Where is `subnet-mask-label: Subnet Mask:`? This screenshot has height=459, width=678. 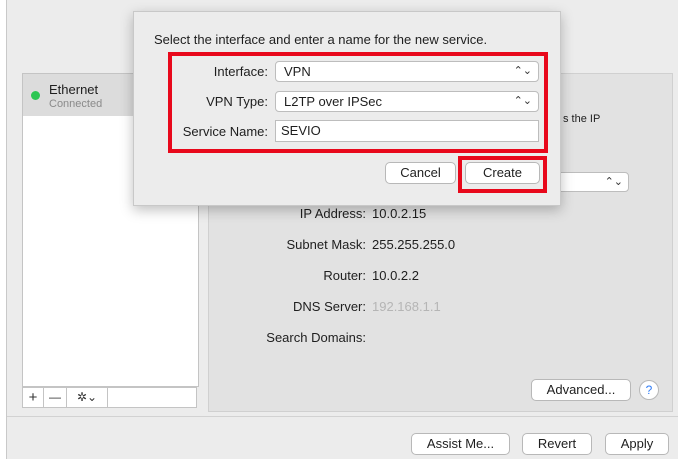
subnet-mask-label: Subnet Mask: is located at coordinates (326, 244).